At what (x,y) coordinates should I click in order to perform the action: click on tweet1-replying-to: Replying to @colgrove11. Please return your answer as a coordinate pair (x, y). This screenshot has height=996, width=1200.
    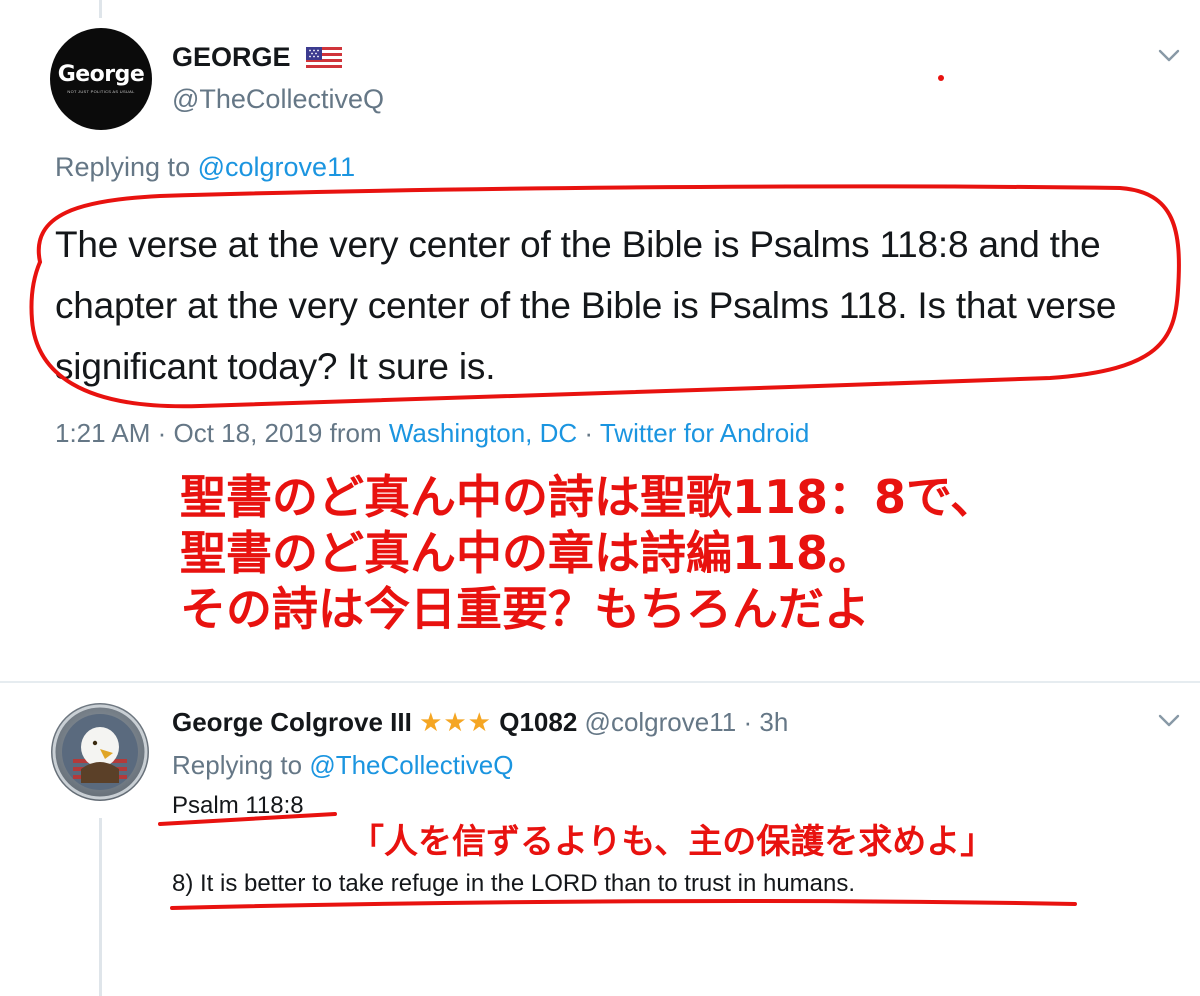
    Looking at the image, I should click on (205, 167).